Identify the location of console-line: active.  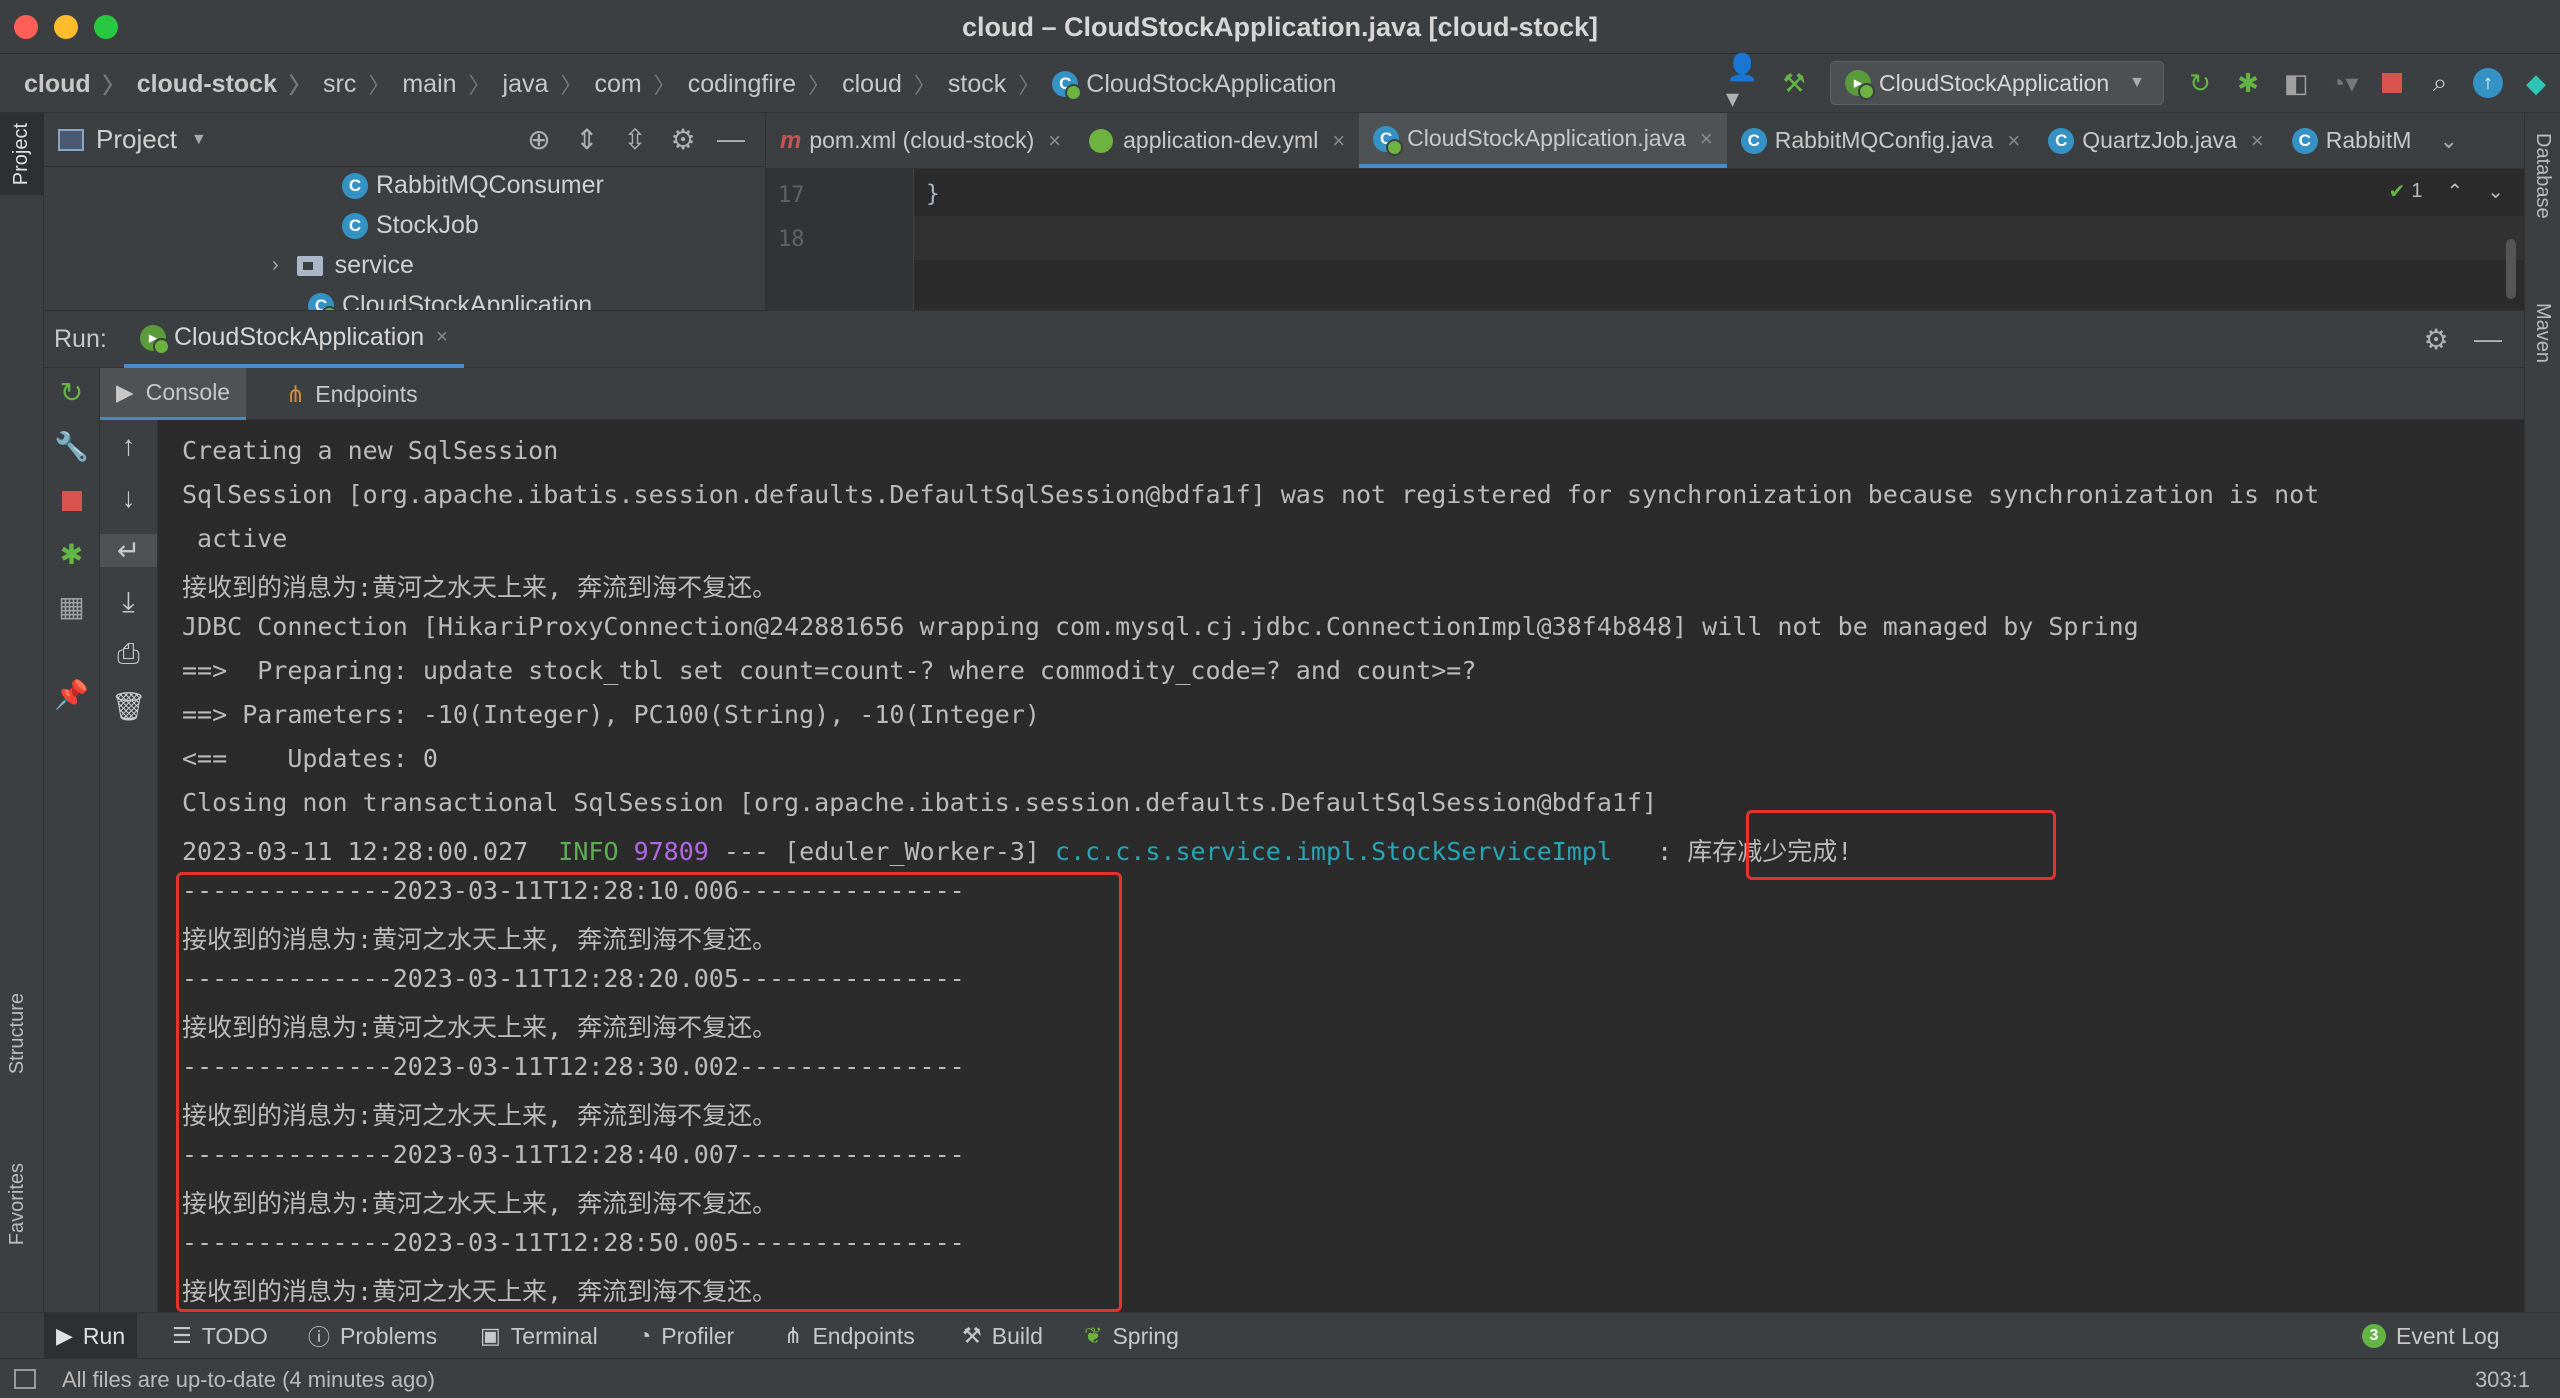
(235, 538).